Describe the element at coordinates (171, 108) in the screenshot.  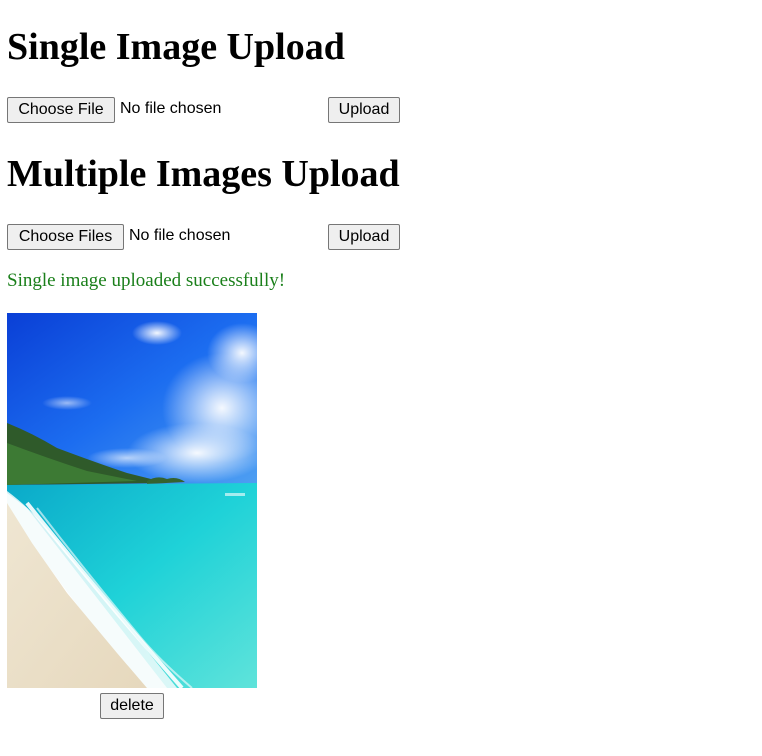
I see `single-file-status: No file chosen` at that location.